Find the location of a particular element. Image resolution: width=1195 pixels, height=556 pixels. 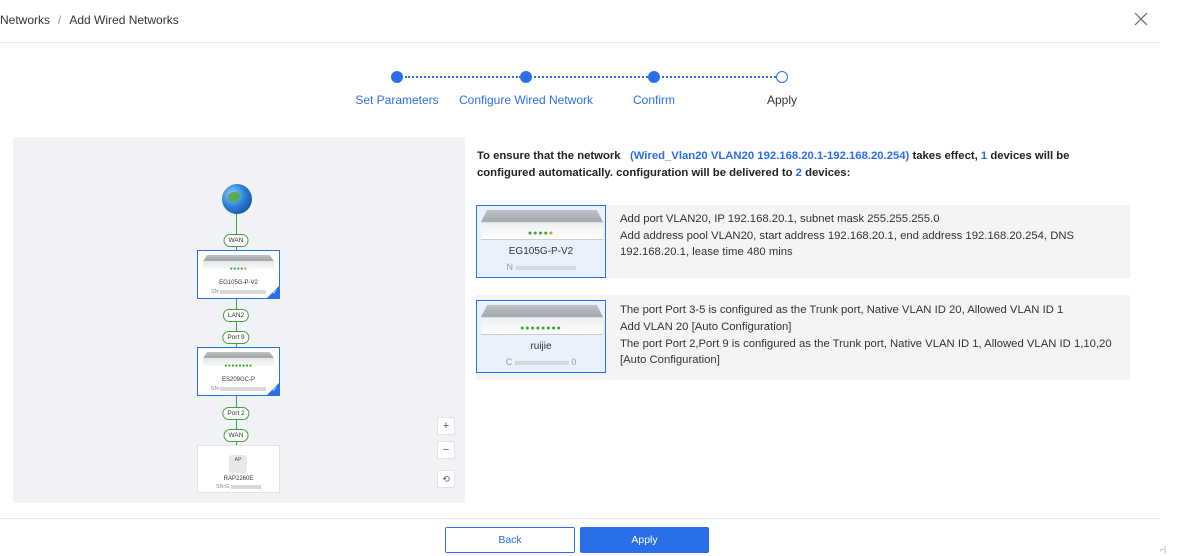

internet-globe-icon is located at coordinates (237, 199).